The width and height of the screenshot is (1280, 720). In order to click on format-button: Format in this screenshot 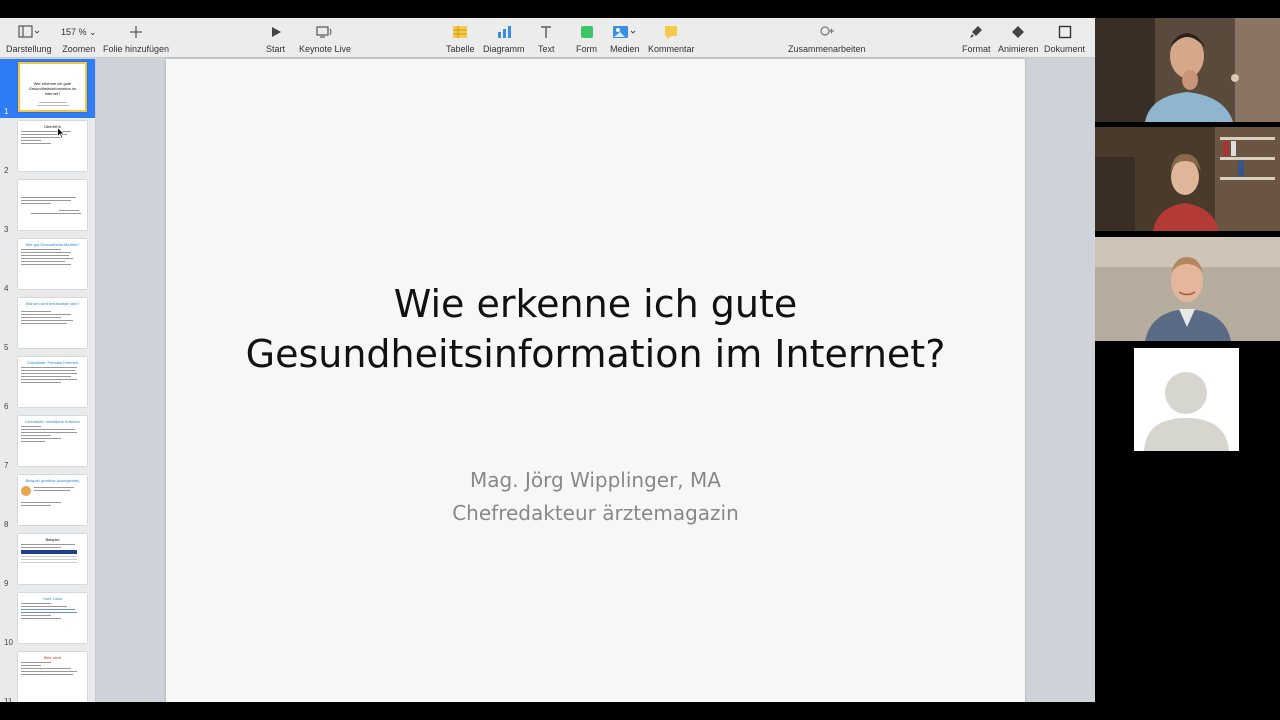, I will do `click(976, 37)`.